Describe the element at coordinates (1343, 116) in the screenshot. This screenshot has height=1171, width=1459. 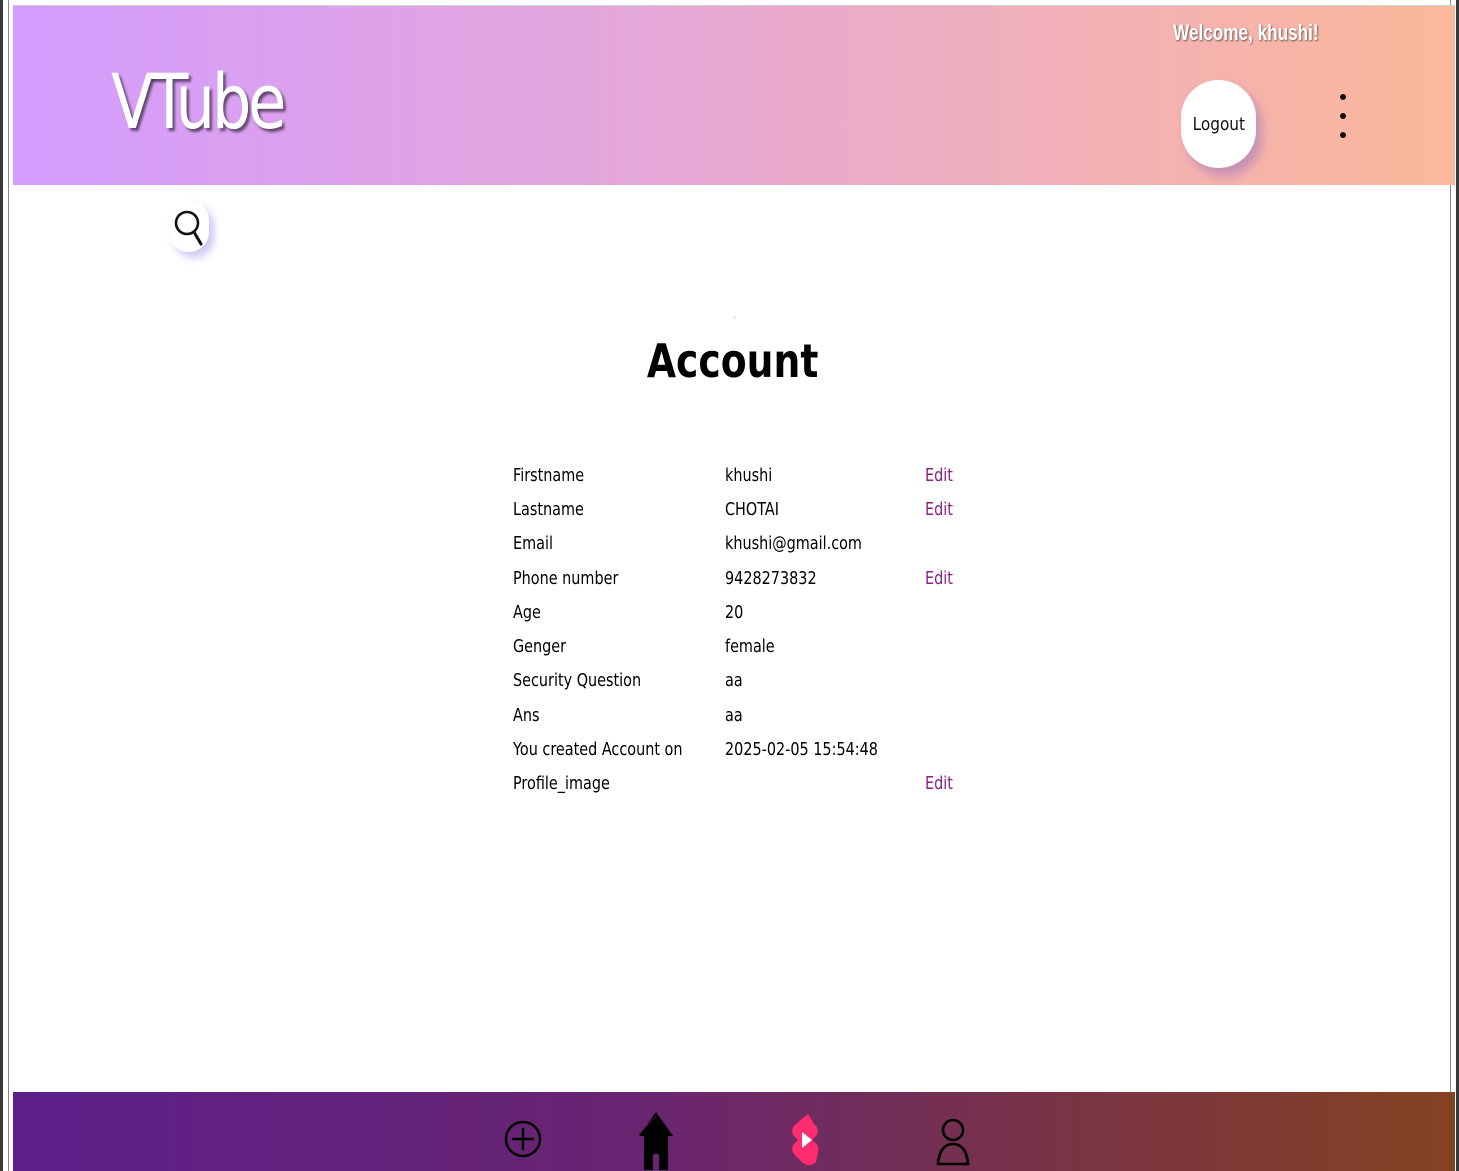
I see `more-vertical-icon` at that location.